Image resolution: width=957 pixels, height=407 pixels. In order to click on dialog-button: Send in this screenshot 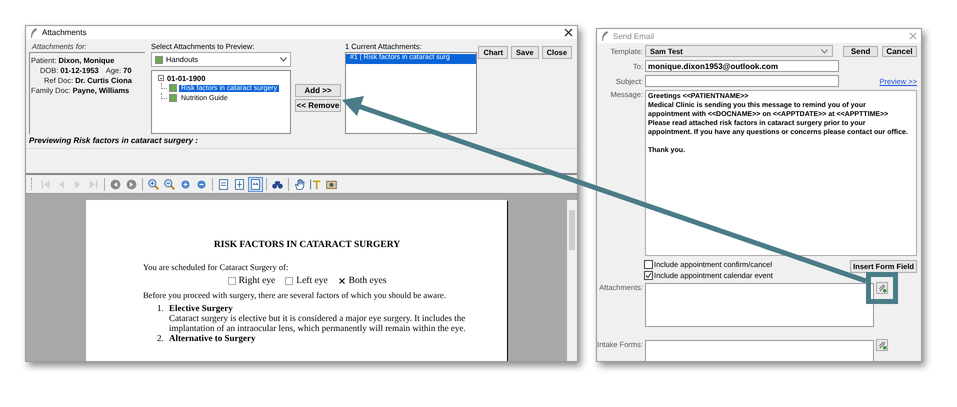, I will do `click(860, 51)`.